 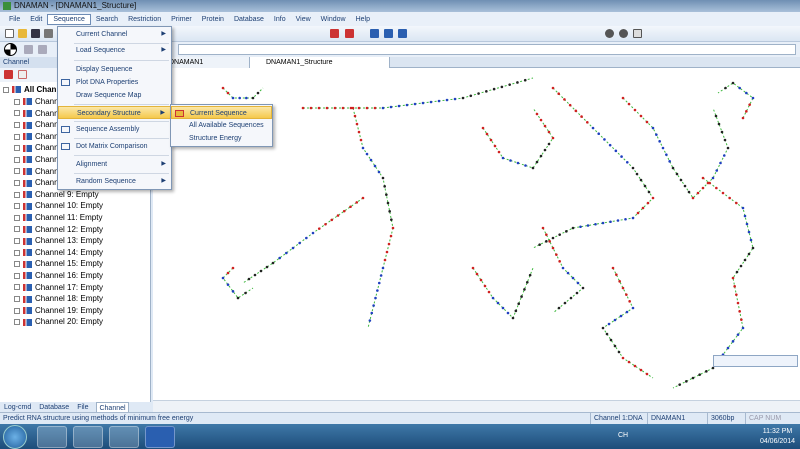 What do you see at coordinates (374, 33) in the screenshot?
I see `orf-icon` at bounding box center [374, 33].